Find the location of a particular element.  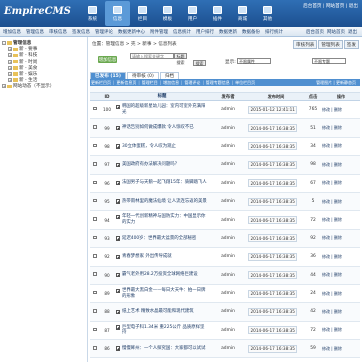

nav-item-other: 其他 is located at coordinates (267, 13).